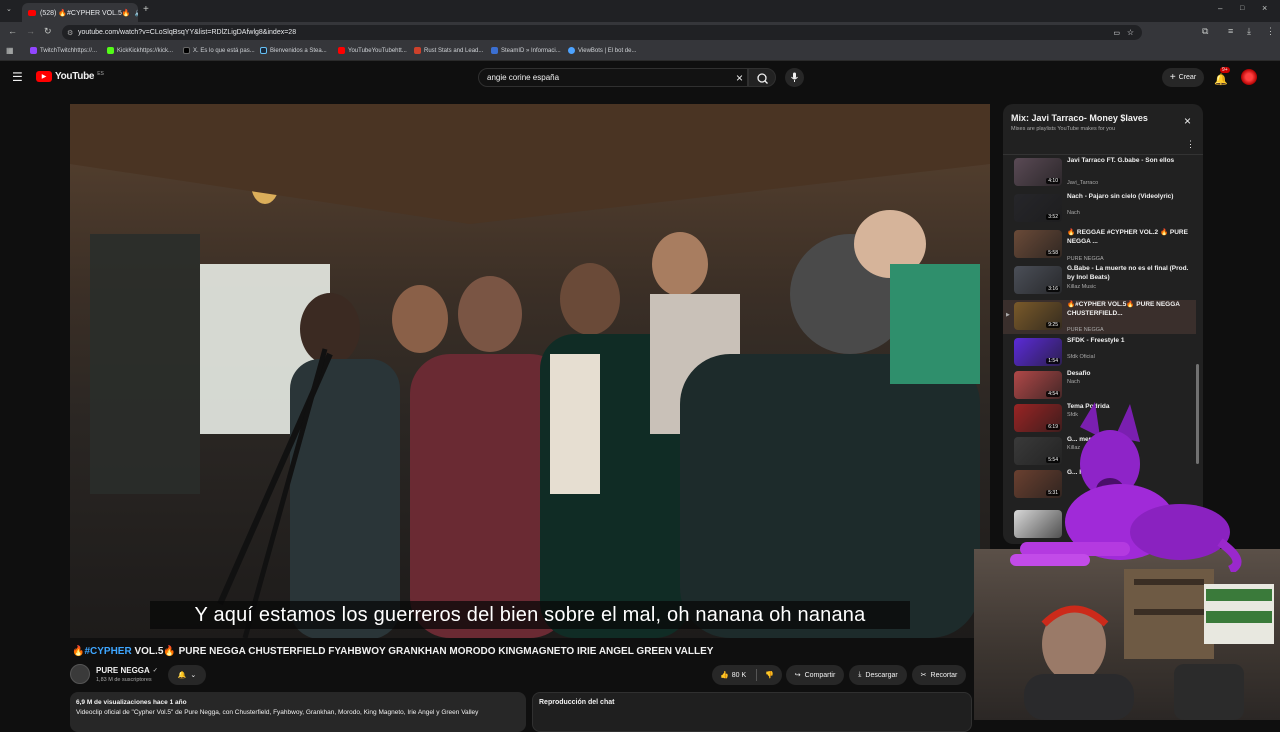  Describe the element at coordinates (1038, 208) in the screenshot. I see `playlist-thumbnail: 3:52` at that location.